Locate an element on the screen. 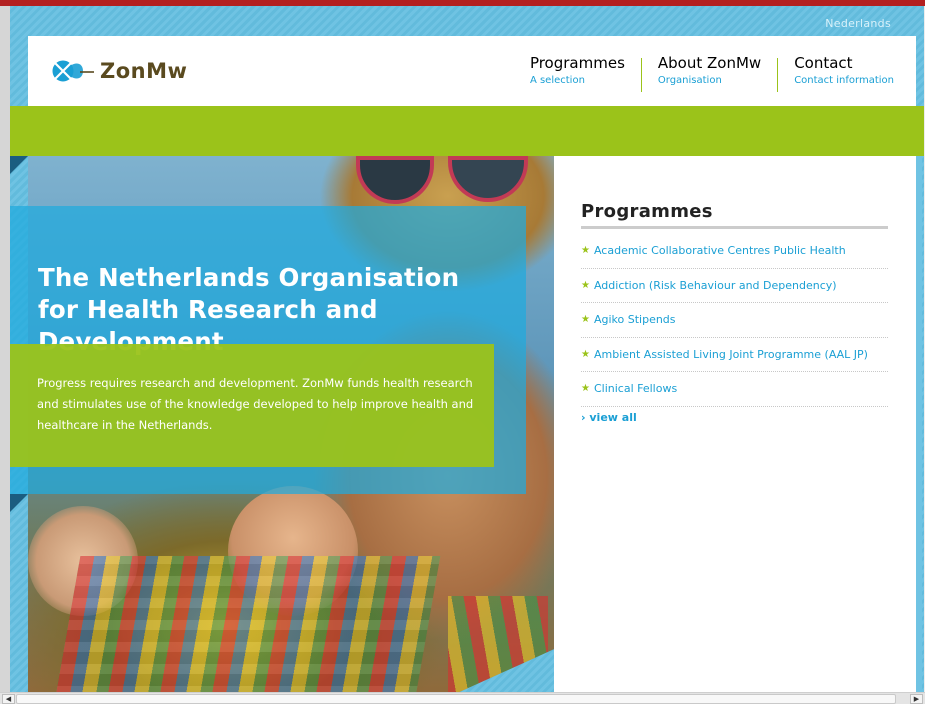 This screenshot has height=704, width=925. nav-title: About ZonMw is located at coordinates (709, 63).